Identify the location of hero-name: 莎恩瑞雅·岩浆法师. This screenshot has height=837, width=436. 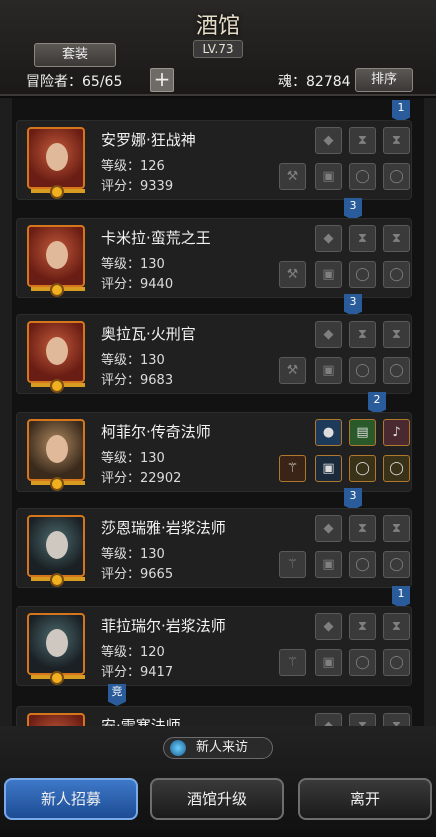
(163, 528).